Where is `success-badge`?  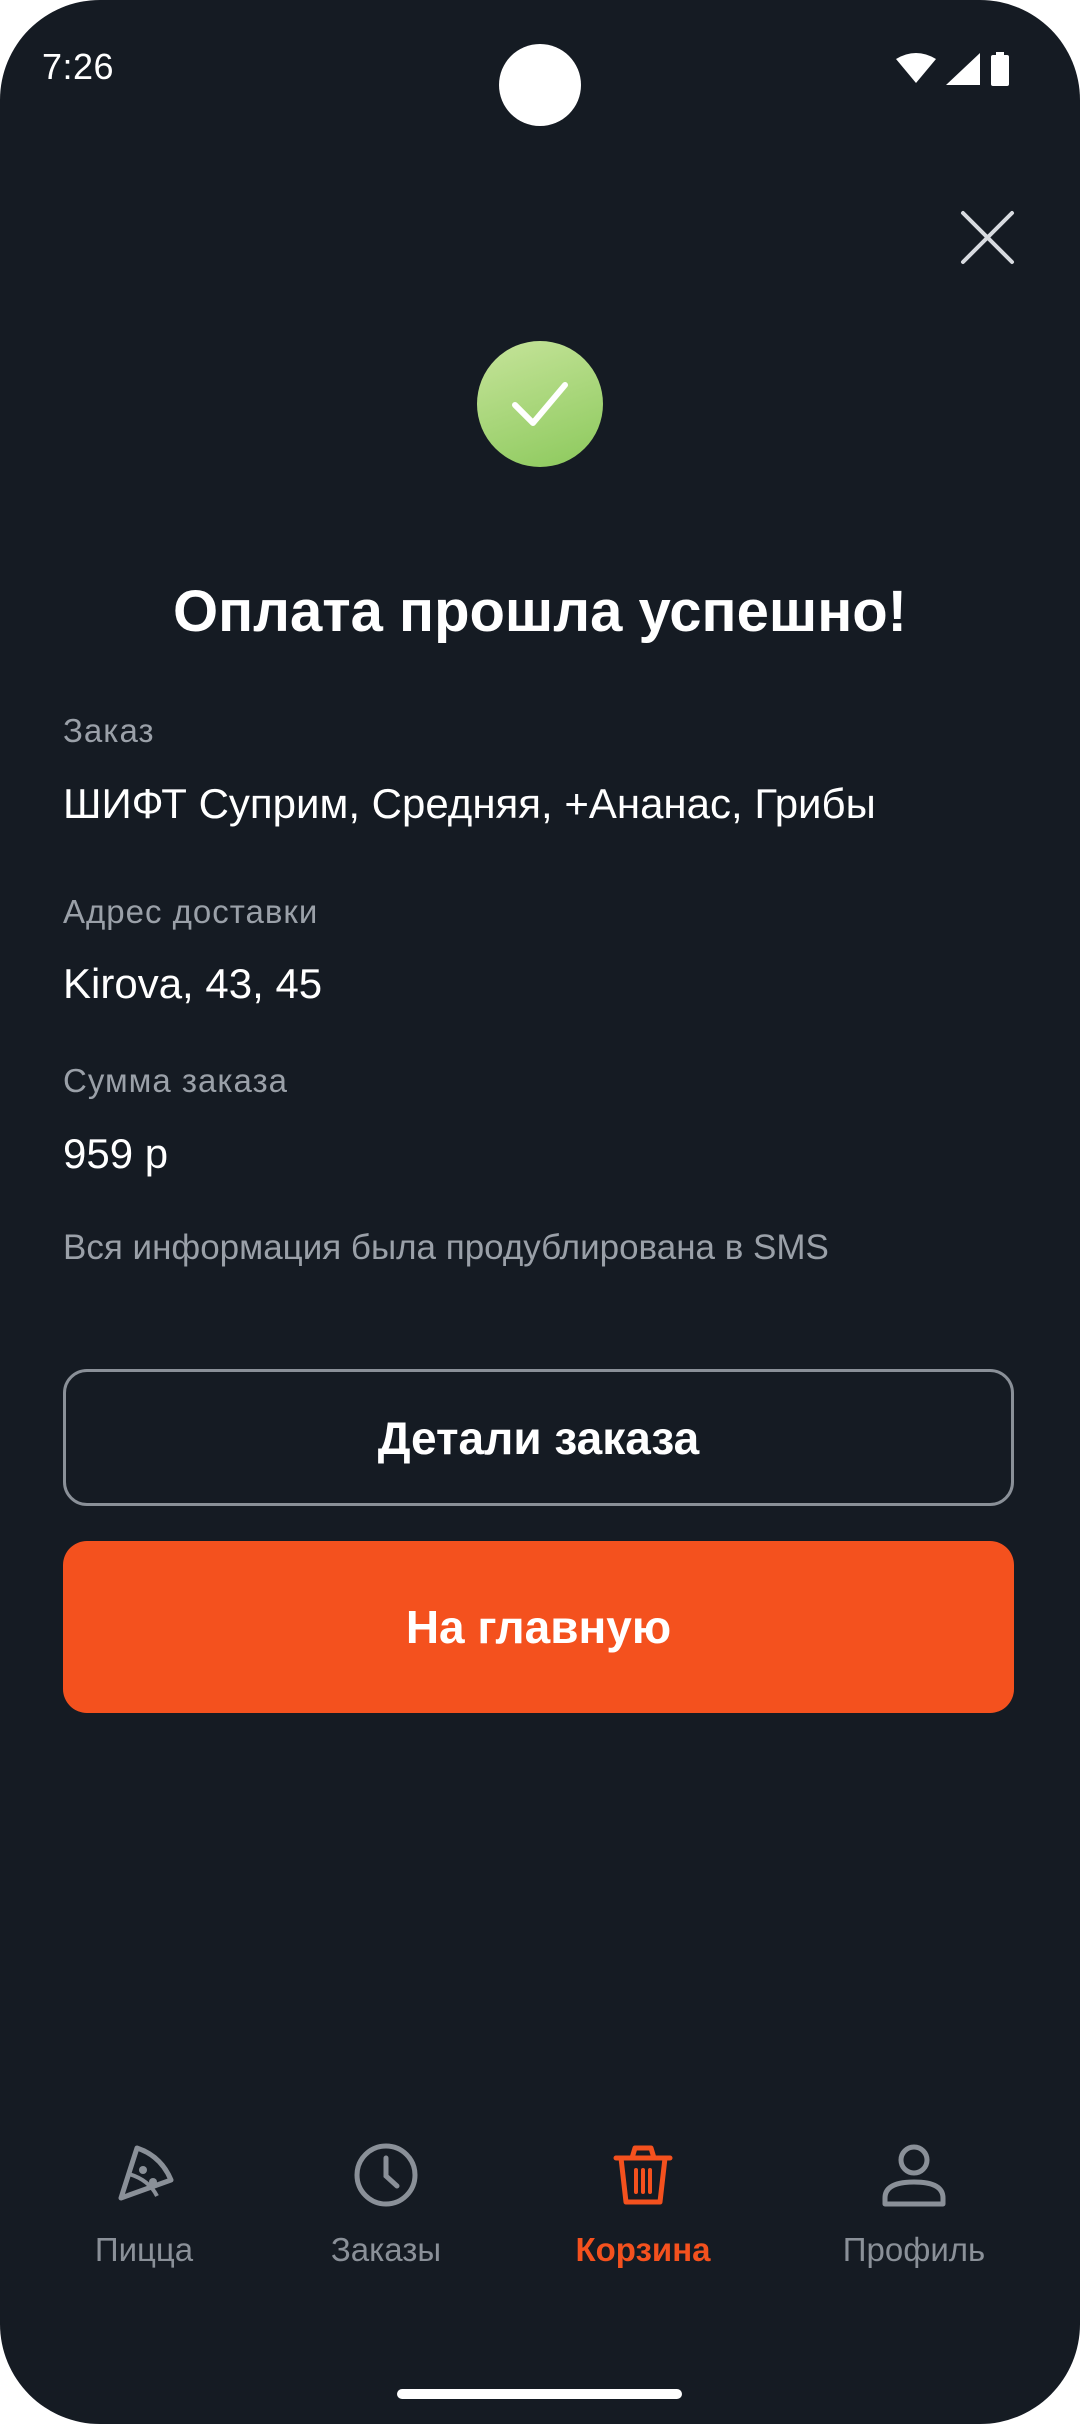
success-badge is located at coordinates (540, 404).